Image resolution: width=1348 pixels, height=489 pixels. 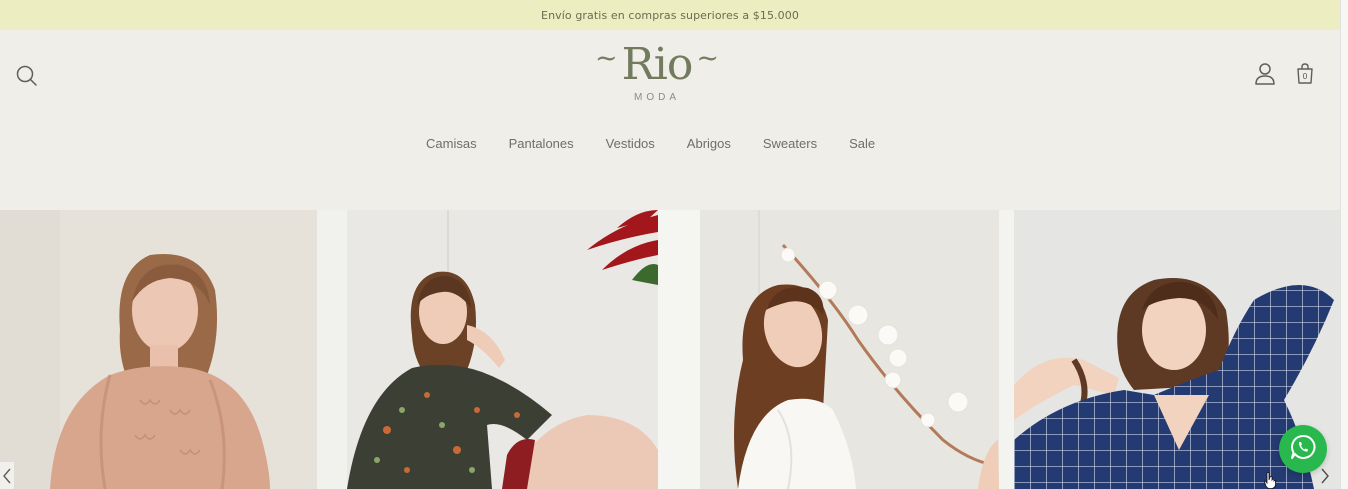 What do you see at coordinates (487, 349) in the screenshot?
I see `hero-image-floral-dress` at bounding box center [487, 349].